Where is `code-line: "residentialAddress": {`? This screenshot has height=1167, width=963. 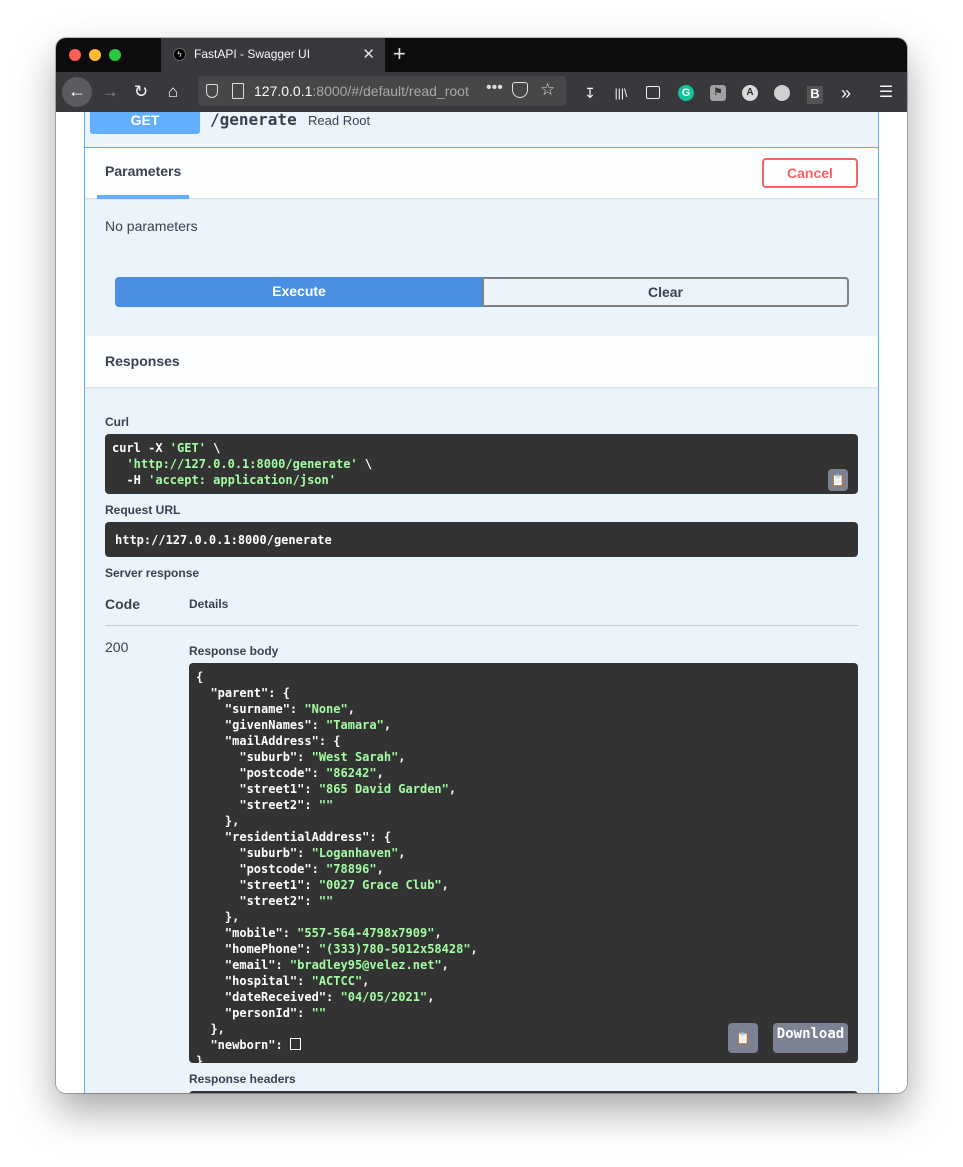 code-line: "residentialAddress": { is located at coordinates (294, 837).